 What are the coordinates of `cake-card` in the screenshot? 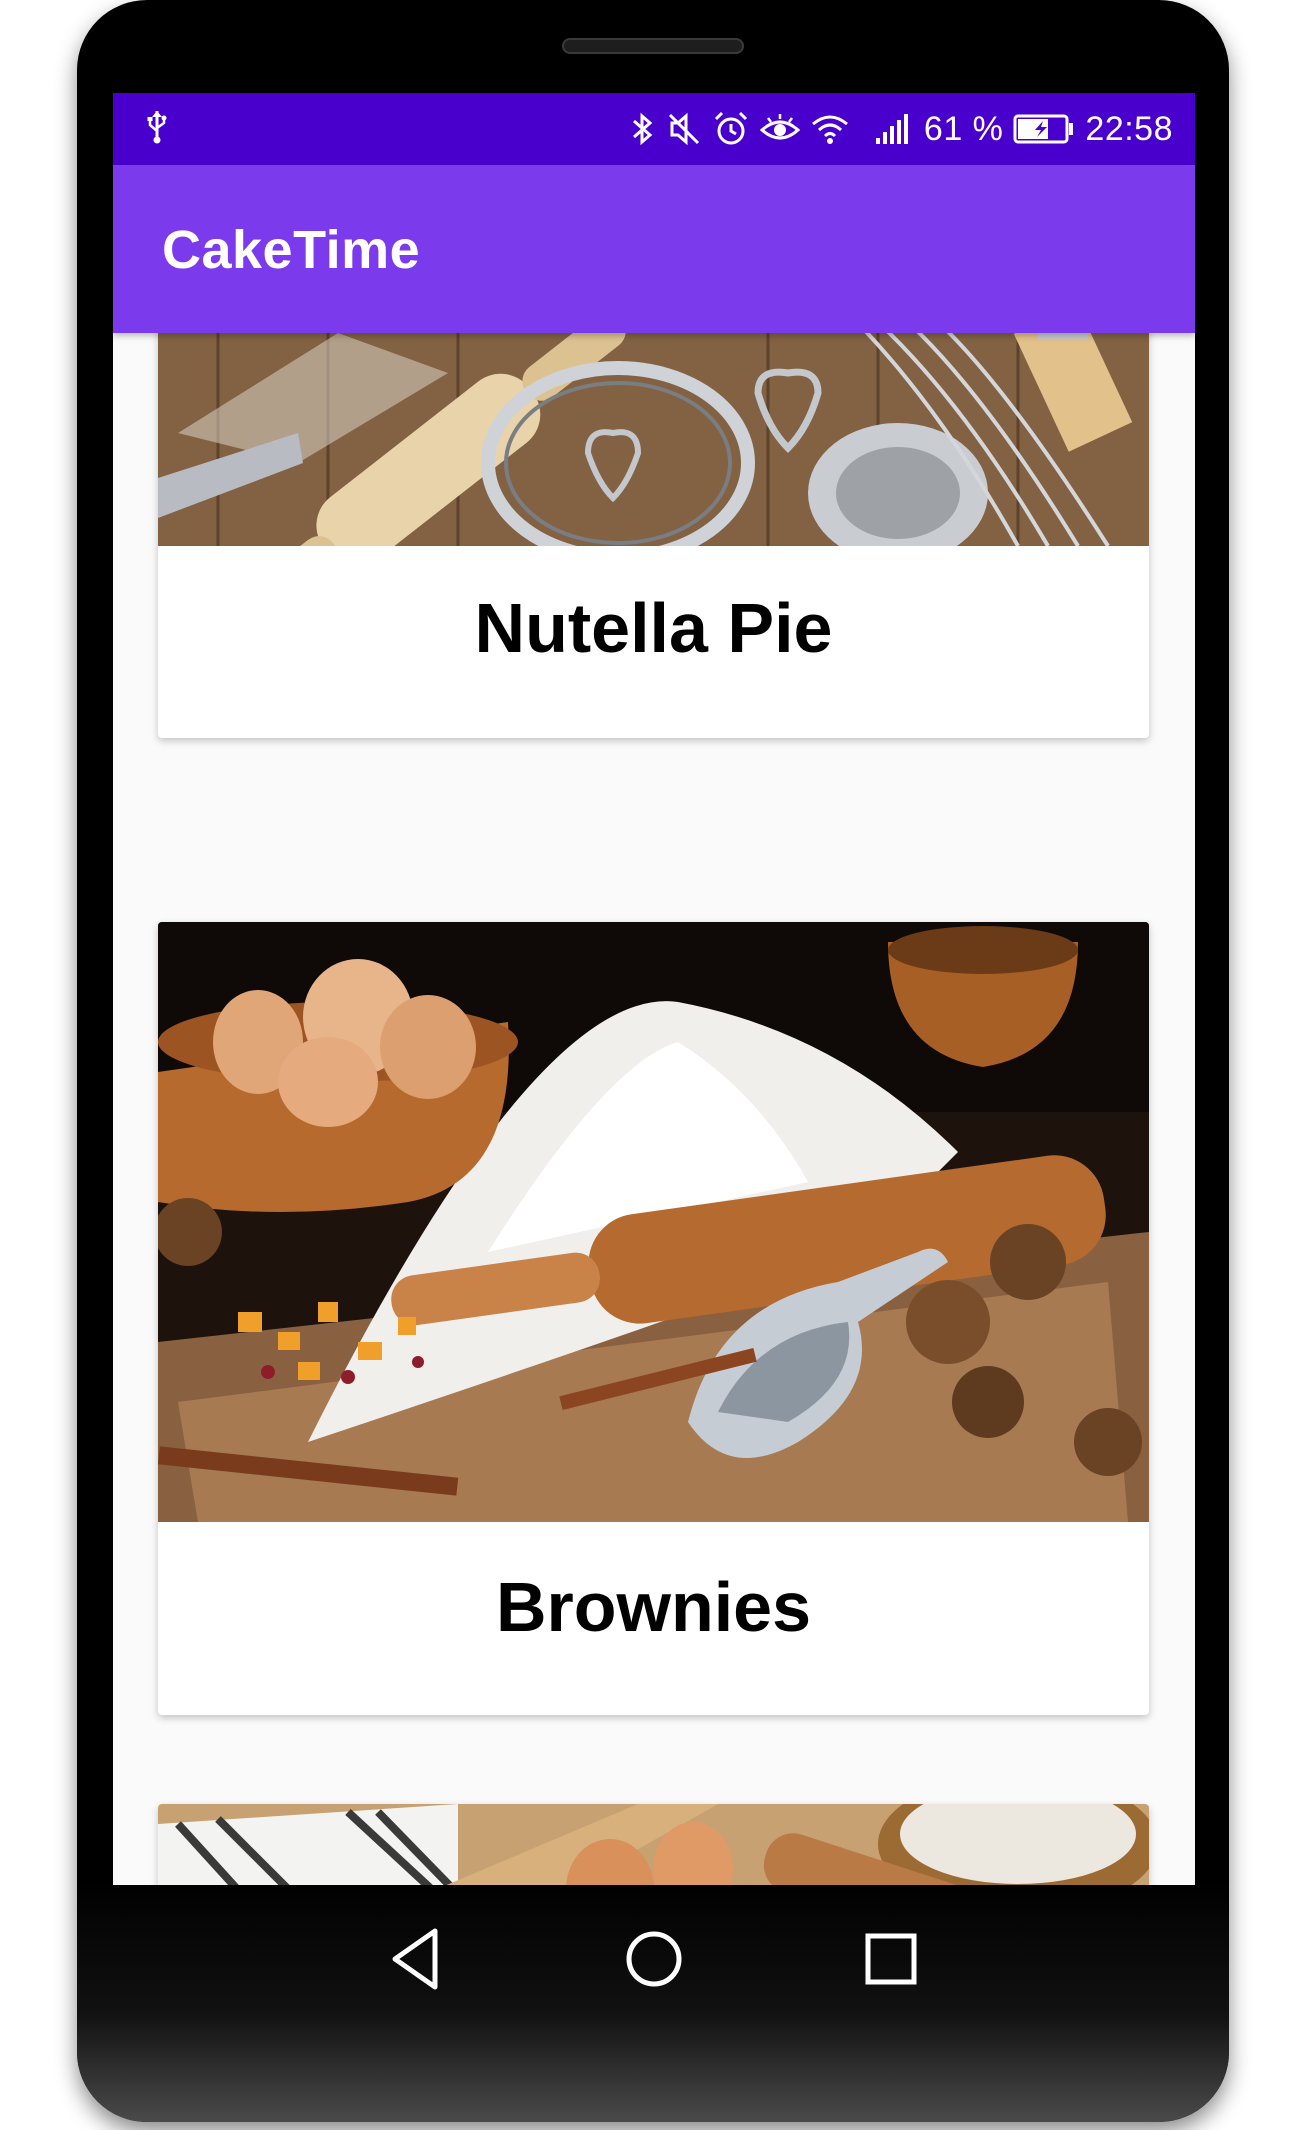 It's located at (653, 1844).